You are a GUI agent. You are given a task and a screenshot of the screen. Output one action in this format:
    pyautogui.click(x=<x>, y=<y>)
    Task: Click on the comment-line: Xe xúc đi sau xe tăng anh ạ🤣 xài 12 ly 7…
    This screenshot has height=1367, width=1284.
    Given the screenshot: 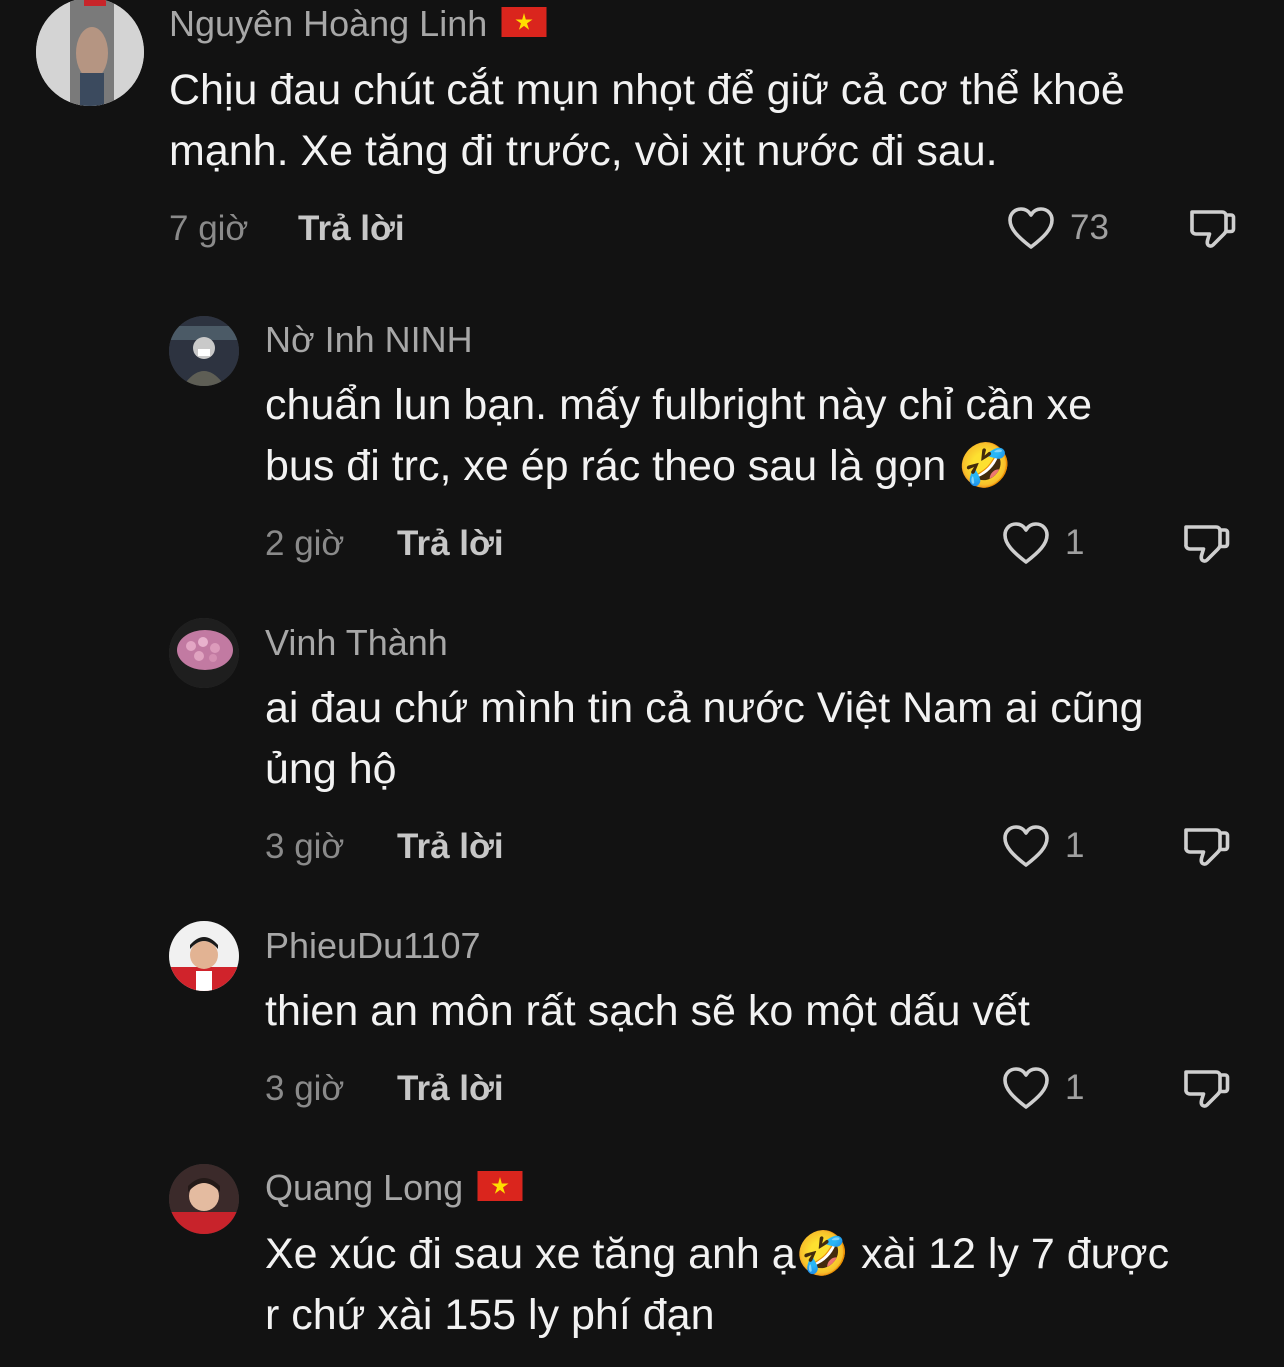 What is the action you would take?
    pyautogui.click(x=717, y=1254)
    